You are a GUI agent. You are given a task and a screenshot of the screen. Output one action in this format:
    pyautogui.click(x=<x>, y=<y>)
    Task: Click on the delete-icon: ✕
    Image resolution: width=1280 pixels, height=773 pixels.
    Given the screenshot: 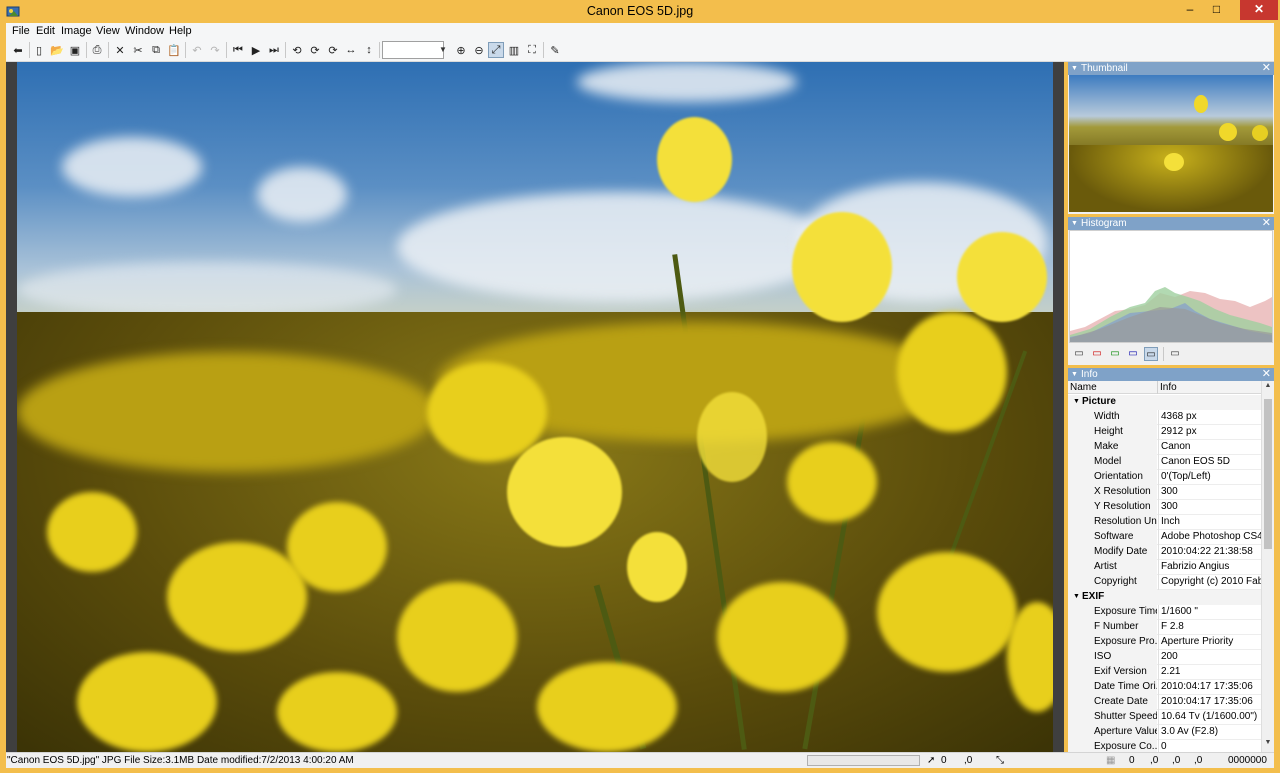 What is the action you would take?
    pyautogui.click(x=120, y=50)
    